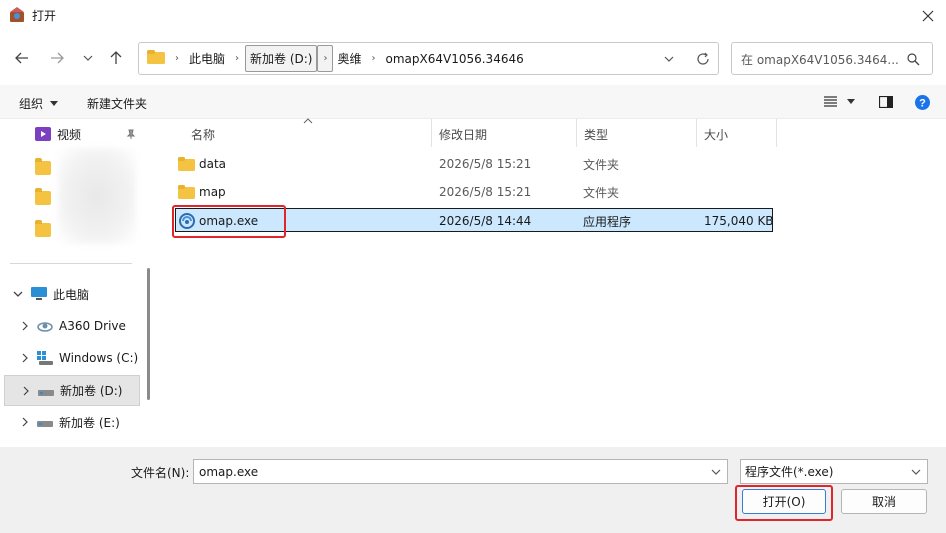 The image size is (946, 533). What do you see at coordinates (349, 58) in the screenshot?
I see `breadcrumb-aowei: 奥维` at bounding box center [349, 58].